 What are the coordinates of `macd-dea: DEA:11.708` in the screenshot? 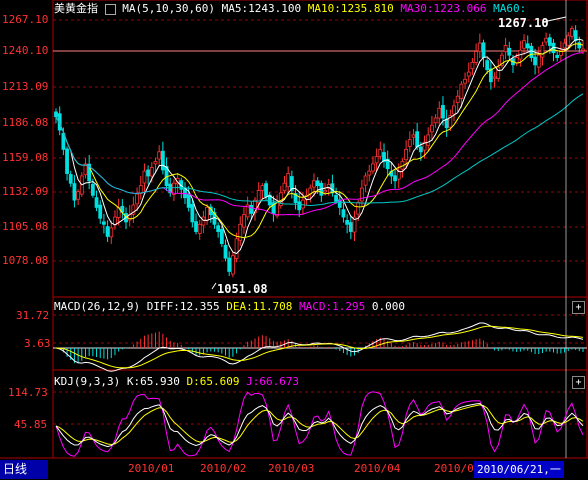 It's located at (259, 306).